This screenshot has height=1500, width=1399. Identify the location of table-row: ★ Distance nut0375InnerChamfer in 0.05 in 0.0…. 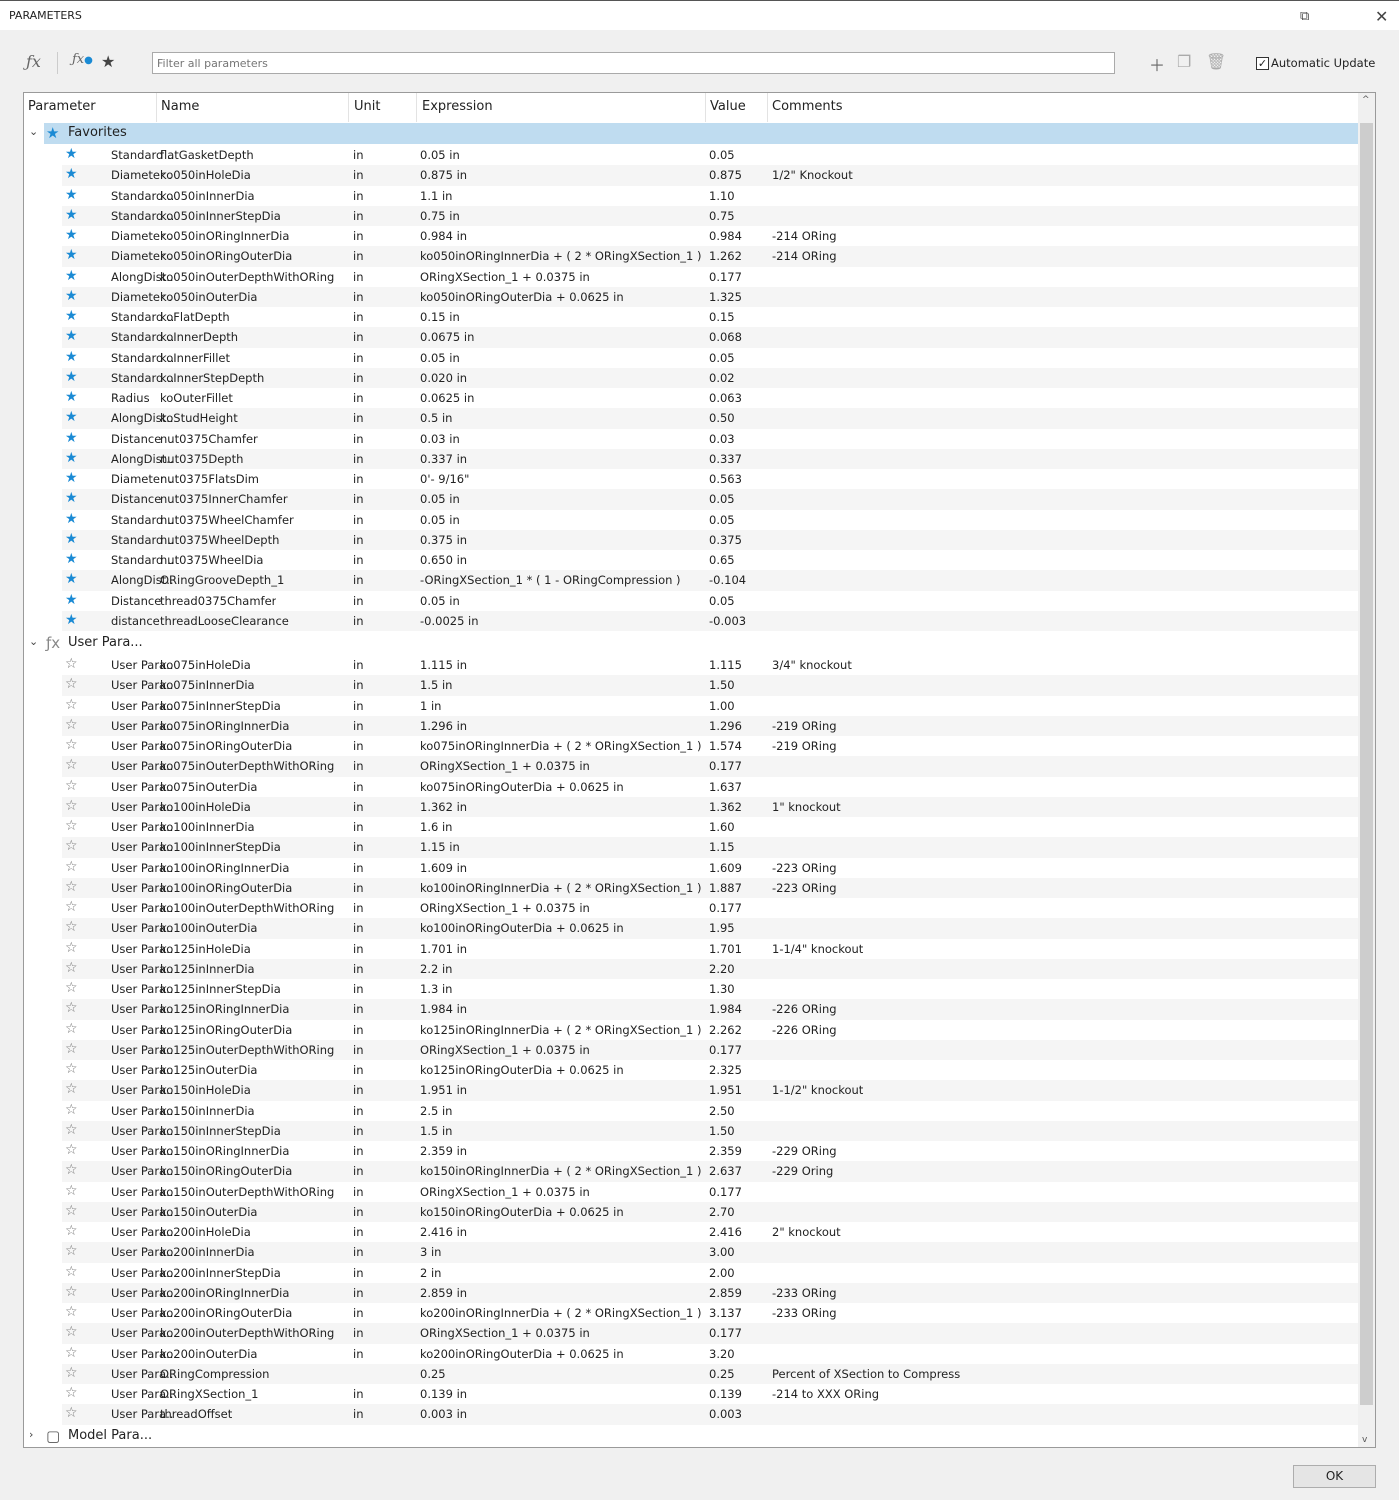
(710, 499).